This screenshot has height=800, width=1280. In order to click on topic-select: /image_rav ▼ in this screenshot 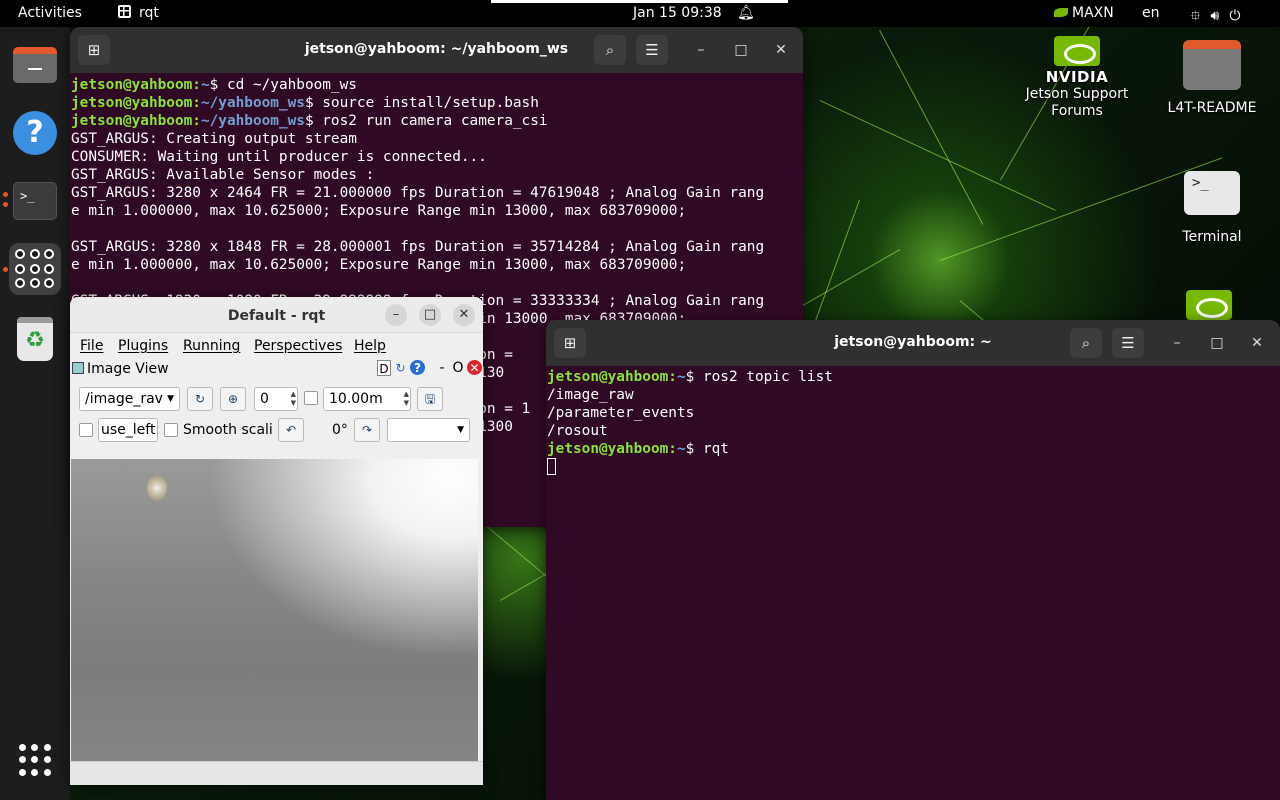, I will do `click(129, 399)`.